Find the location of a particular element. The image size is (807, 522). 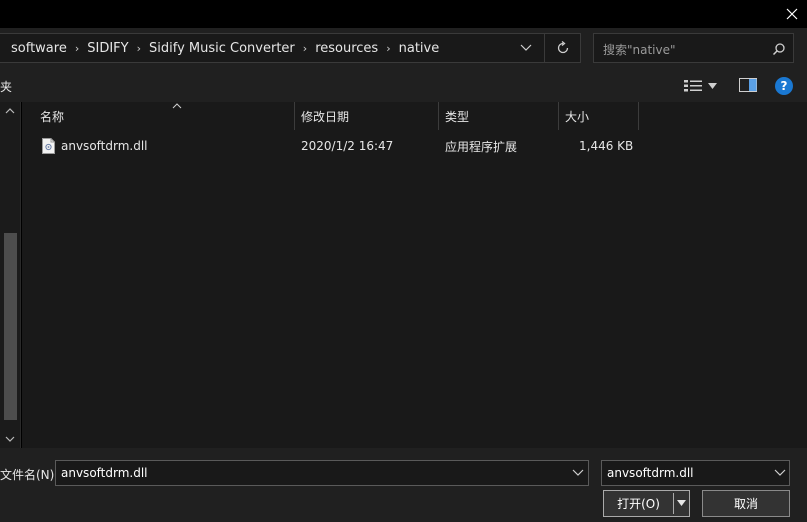

breadcrumb-item-resources: resources is located at coordinates (346, 48).